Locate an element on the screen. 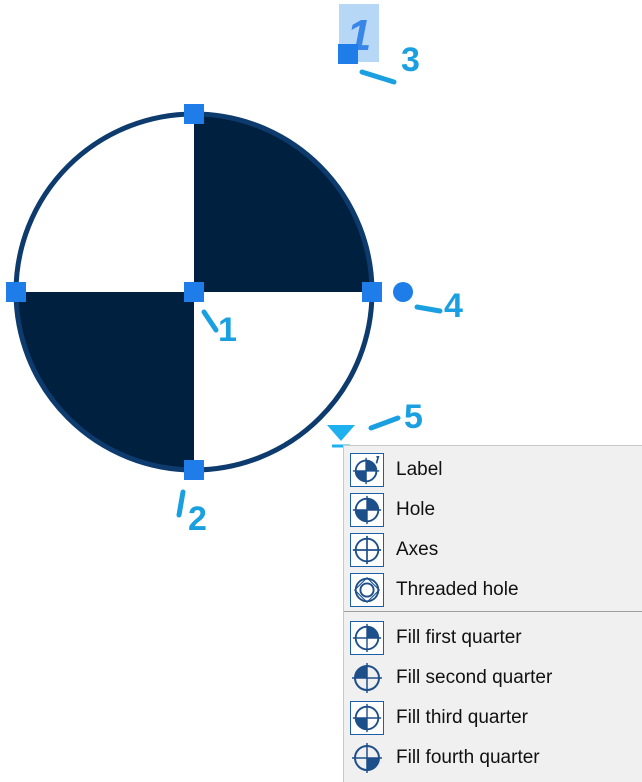 Image resolution: width=642 pixels, height=782 pixels. menu-item-threaded-hole-text: Threaded hole is located at coordinates (457, 589).